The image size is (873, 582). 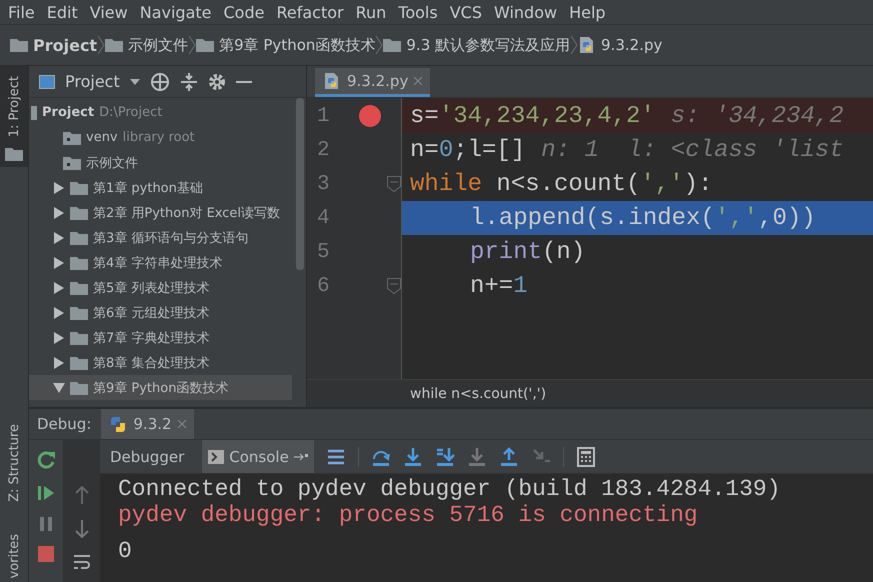 What do you see at coordinates (46, 493) in the screenshot?
I see `resume-icon` at bounding box center [46, 493].